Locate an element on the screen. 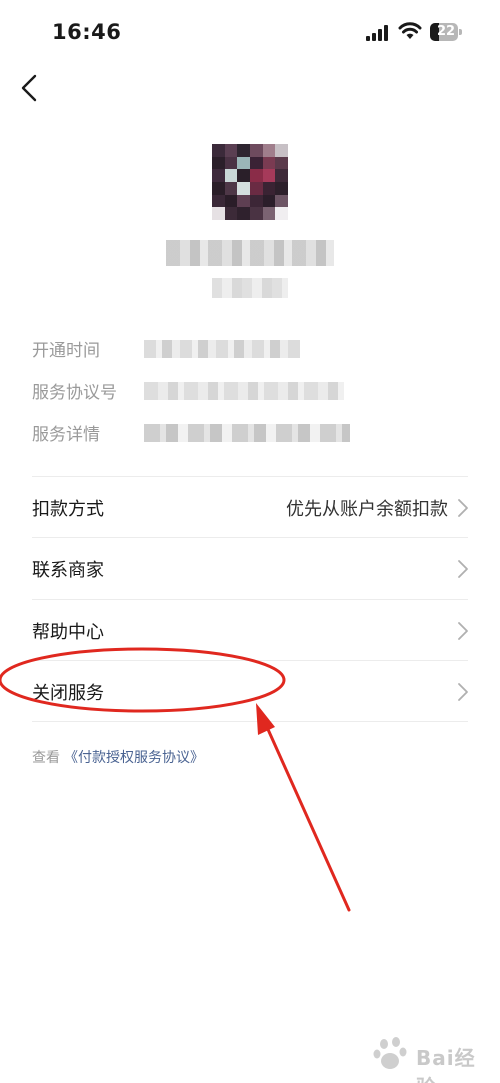 The width and height of the screenshot is (500, 1083). annotation-arrow-shaft is located at coordinates (305, 813).